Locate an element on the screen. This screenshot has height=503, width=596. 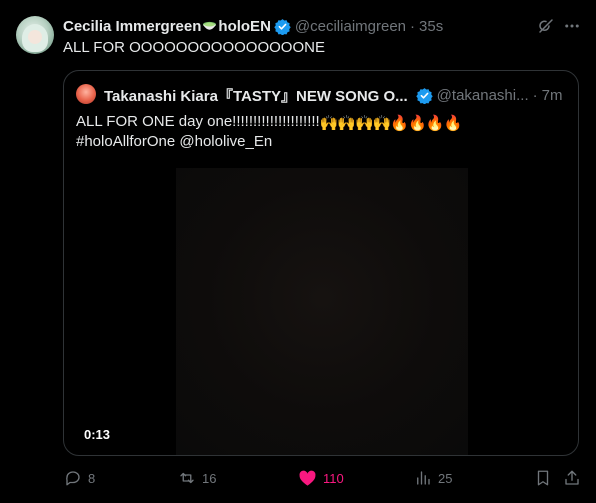
like-count: 110 is located at coordinates (333, 478).